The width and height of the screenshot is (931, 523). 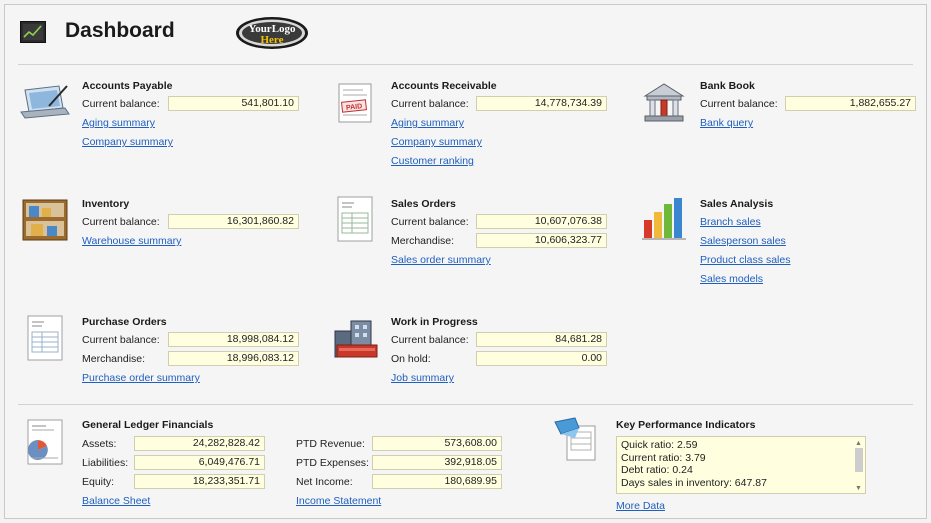 I want to click on ptd-revenue-value: 573,608.00, so click(x=437, y=443).